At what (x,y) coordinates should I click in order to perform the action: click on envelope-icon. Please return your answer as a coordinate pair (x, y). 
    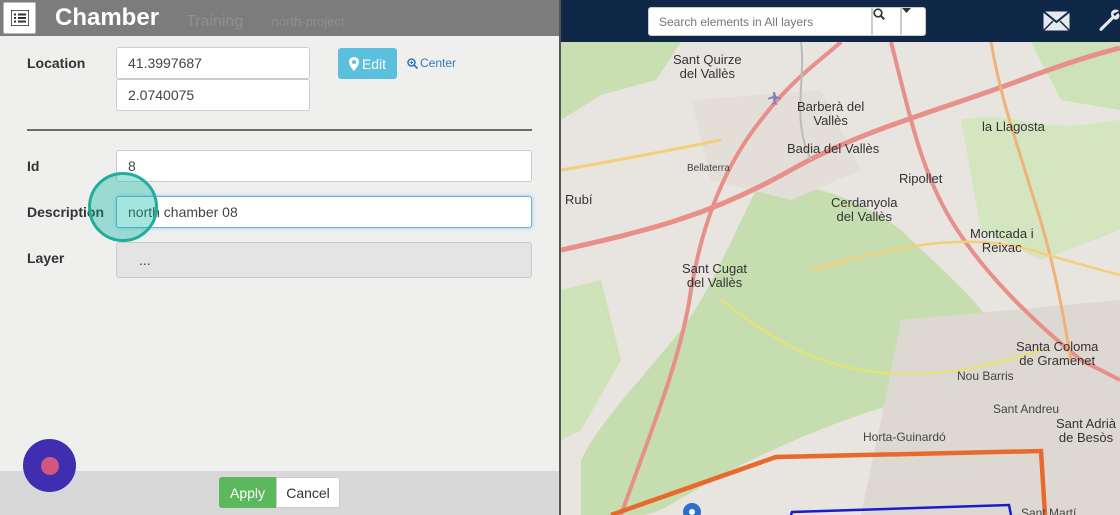
    Looking at the image, I should click on (1056, 21).